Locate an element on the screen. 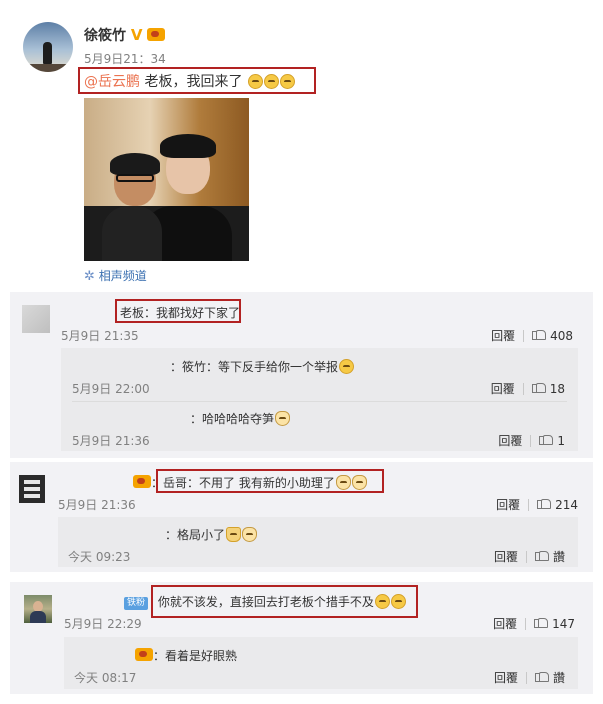 The image size is (603, 704). reply-divider is located at coordinates (319, 401).